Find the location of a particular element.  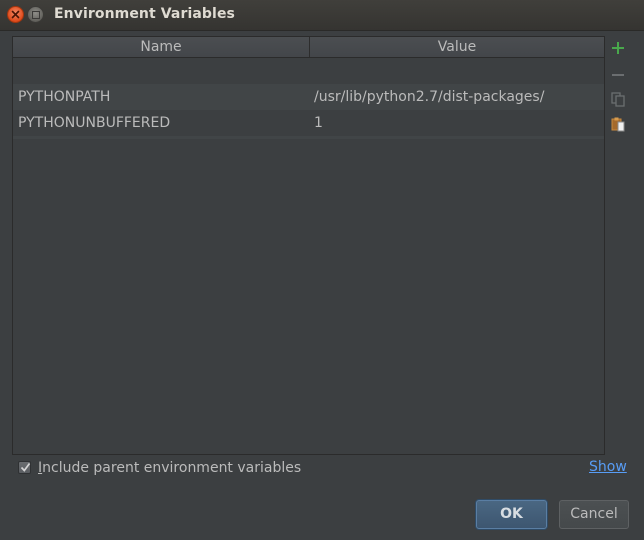

close-icon is located at coordinates (15, 14).